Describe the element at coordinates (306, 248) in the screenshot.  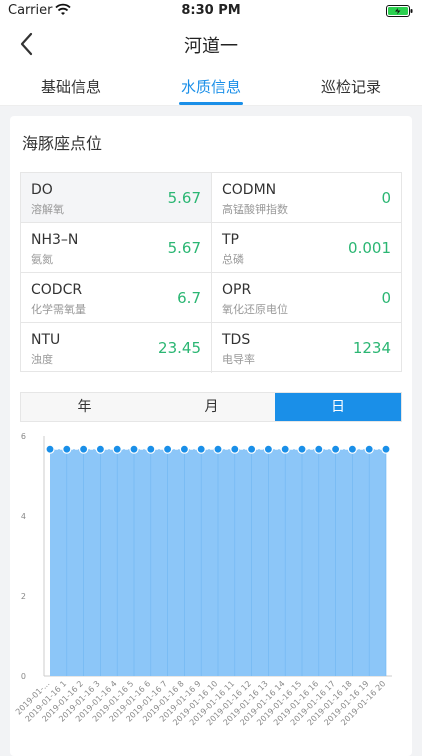
I see `metric-cell-tp: TP 总磷 0.001` at that location.